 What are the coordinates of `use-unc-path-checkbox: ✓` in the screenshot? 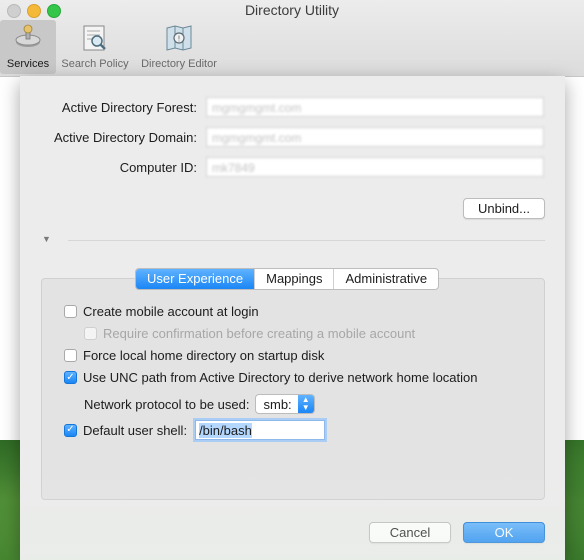 It's located at (70, 377).